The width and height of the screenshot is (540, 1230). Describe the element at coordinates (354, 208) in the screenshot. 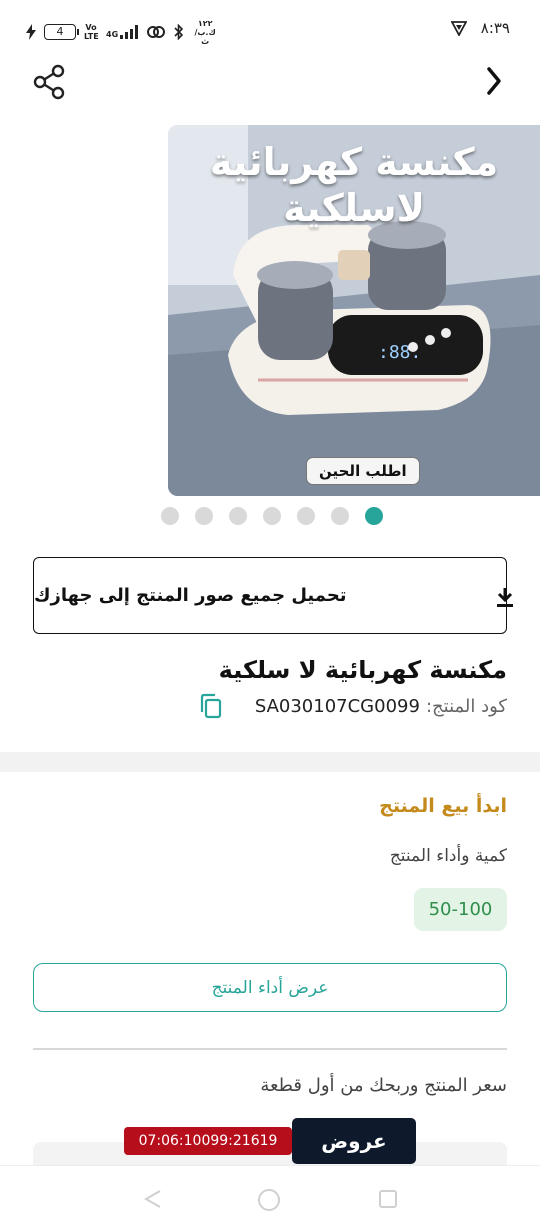

I see `image-title-line2: لاسلكية` at that location.